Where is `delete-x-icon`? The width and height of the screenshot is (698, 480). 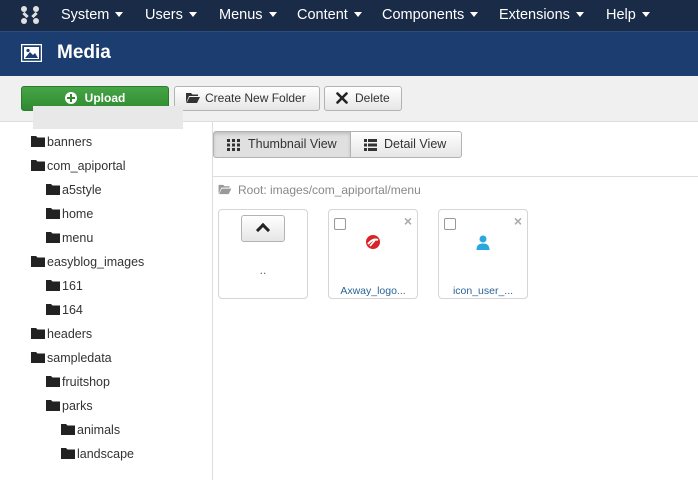 delete-x-icon is located at coordinates (342, 98).